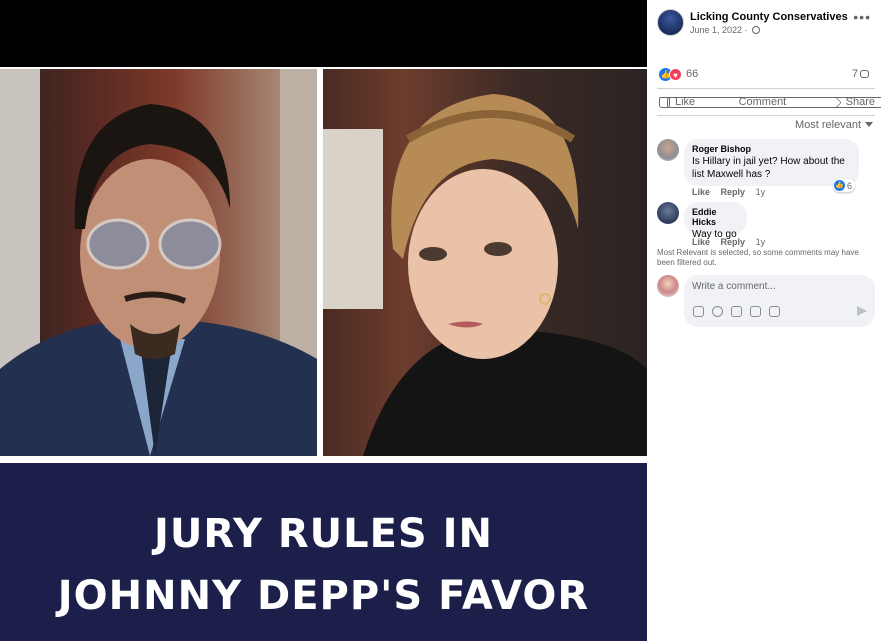 The image size is (881, 641). Describe the element at coordinates (323, 534) in the screenshot. I see `caption-line-1: JURY RULES IN` at that location.